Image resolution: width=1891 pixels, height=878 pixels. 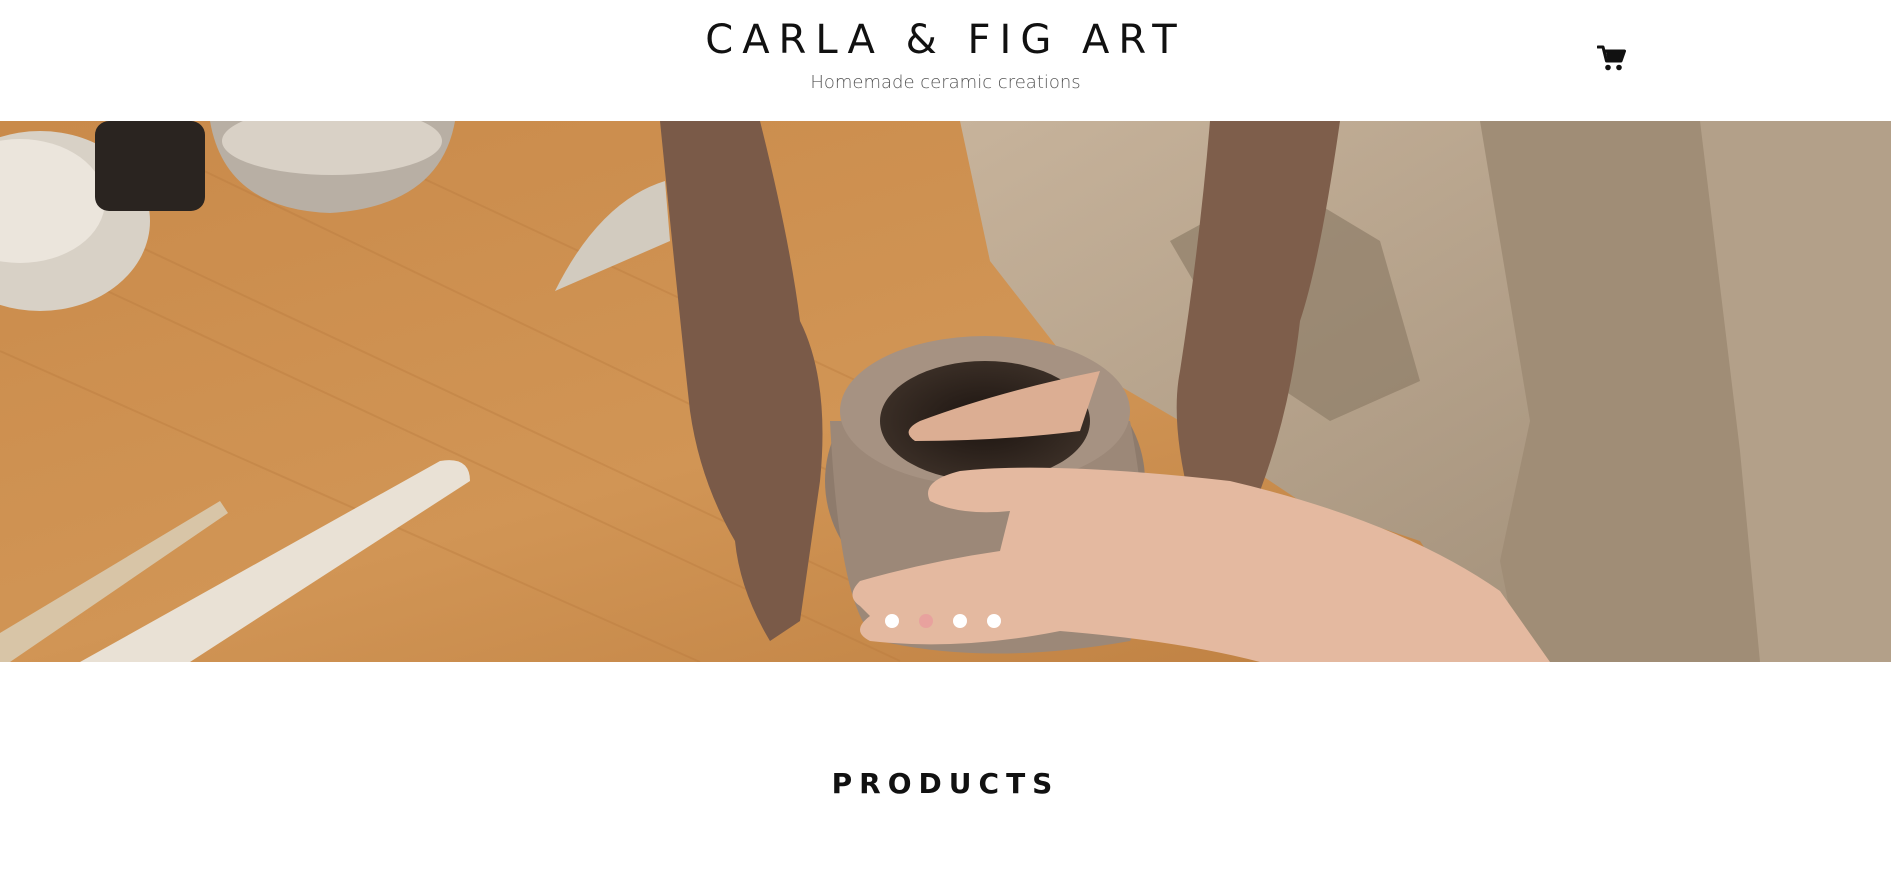 What do you see at coordinates (945, 82) in the screenshot?
I see `site-tagline: Homemade ceramic creations` at bounding box center [945, 82].